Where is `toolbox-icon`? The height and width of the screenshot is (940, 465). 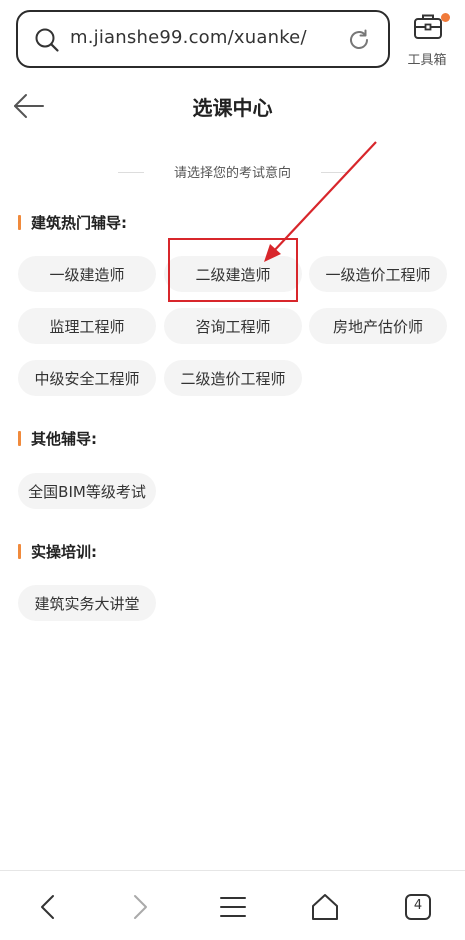 toolbox-icon is located at coordinates (428, 26).